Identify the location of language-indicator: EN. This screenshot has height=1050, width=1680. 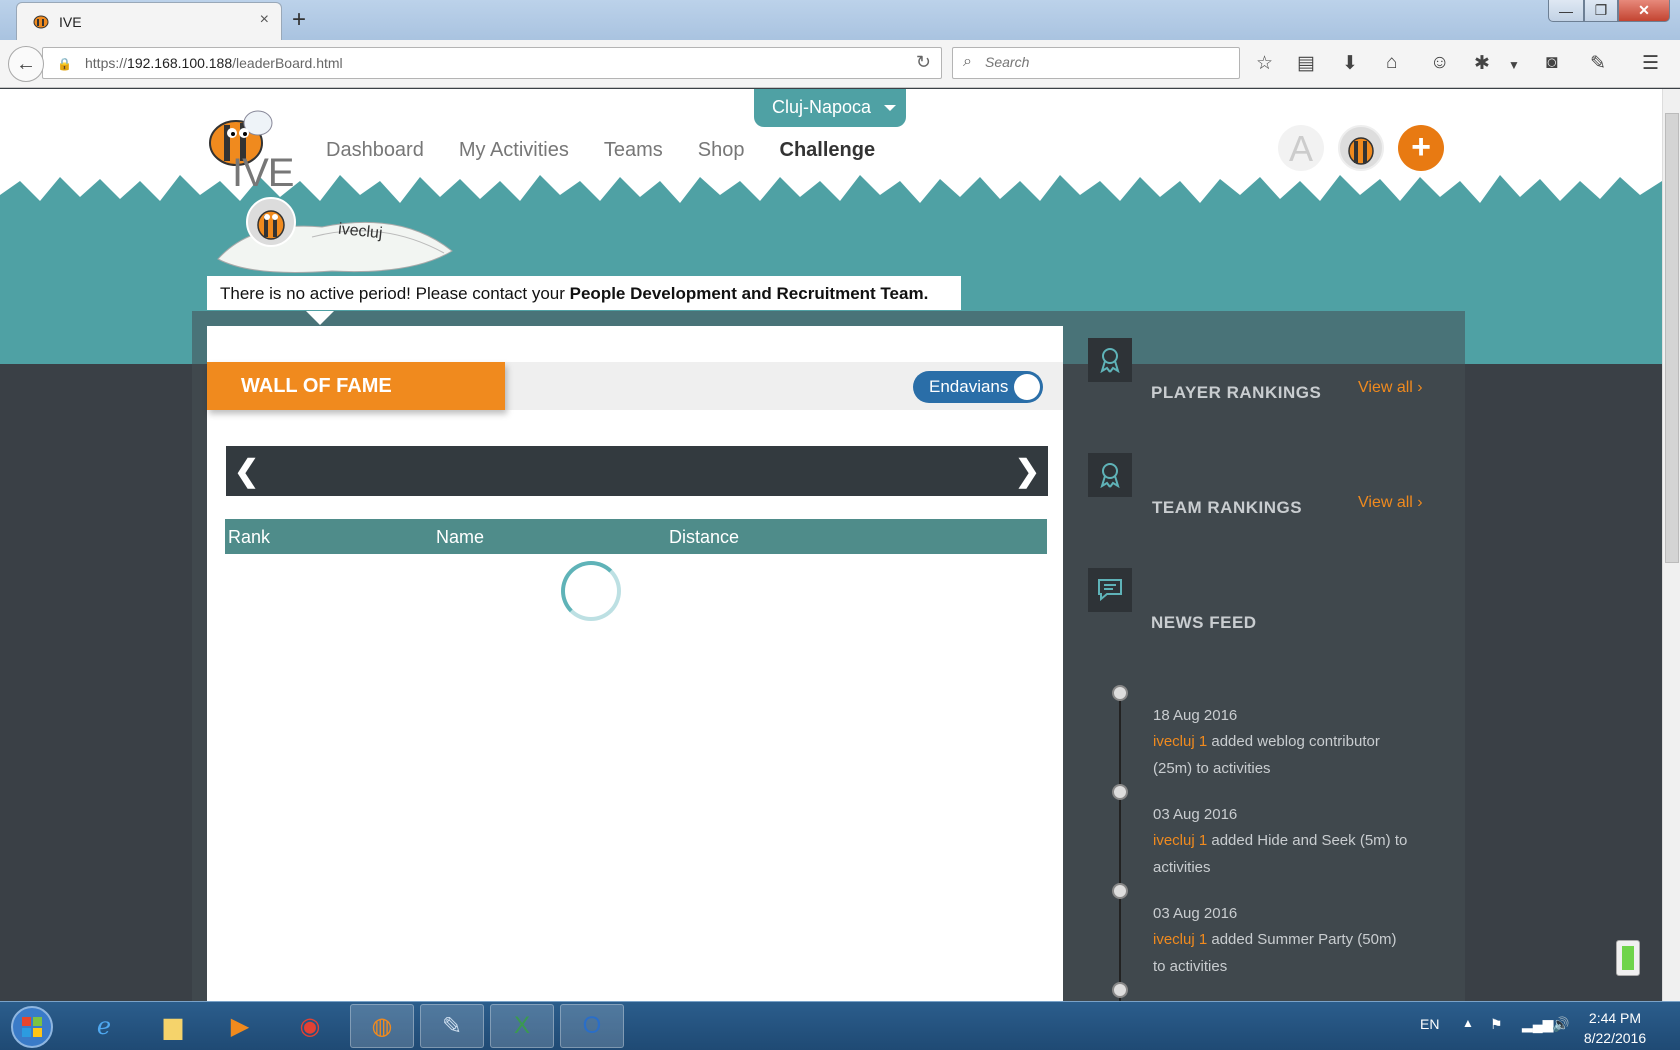
(1429, 1024).